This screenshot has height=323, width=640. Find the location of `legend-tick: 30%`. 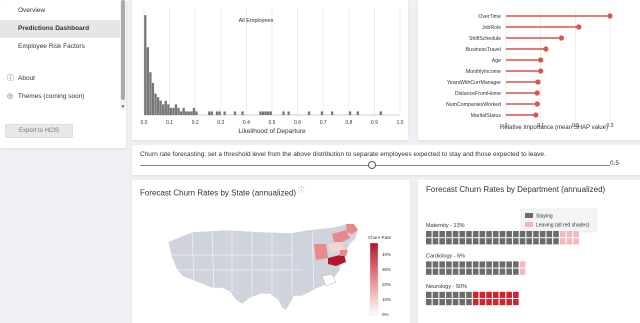

legend-tick: 30% is located at coordinates (386, 269).